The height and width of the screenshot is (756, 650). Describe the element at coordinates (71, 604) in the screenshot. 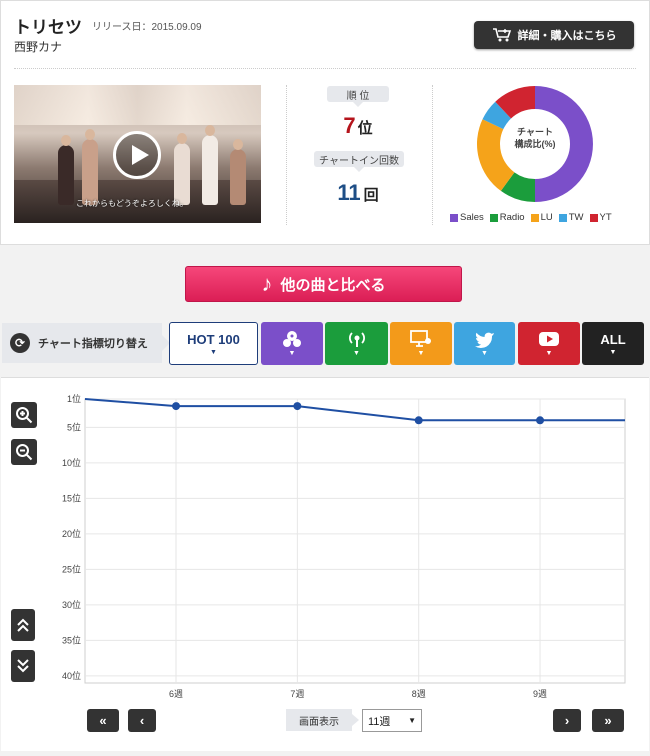

I see `y-tick-label: 30位` at that location.